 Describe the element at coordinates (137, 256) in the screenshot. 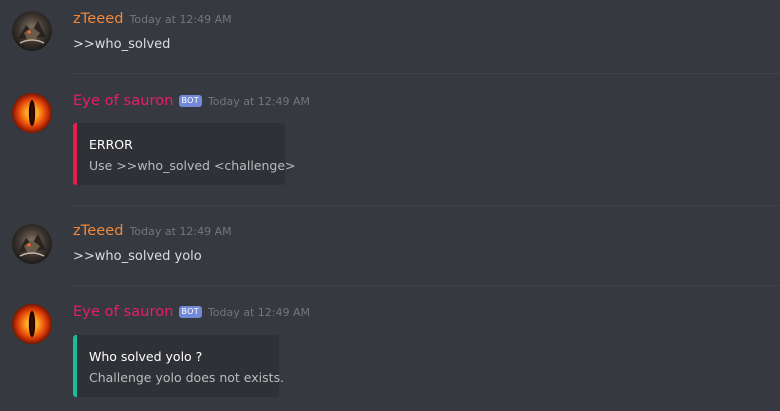

I see `message-text: >>who_solved yolo` at that location.